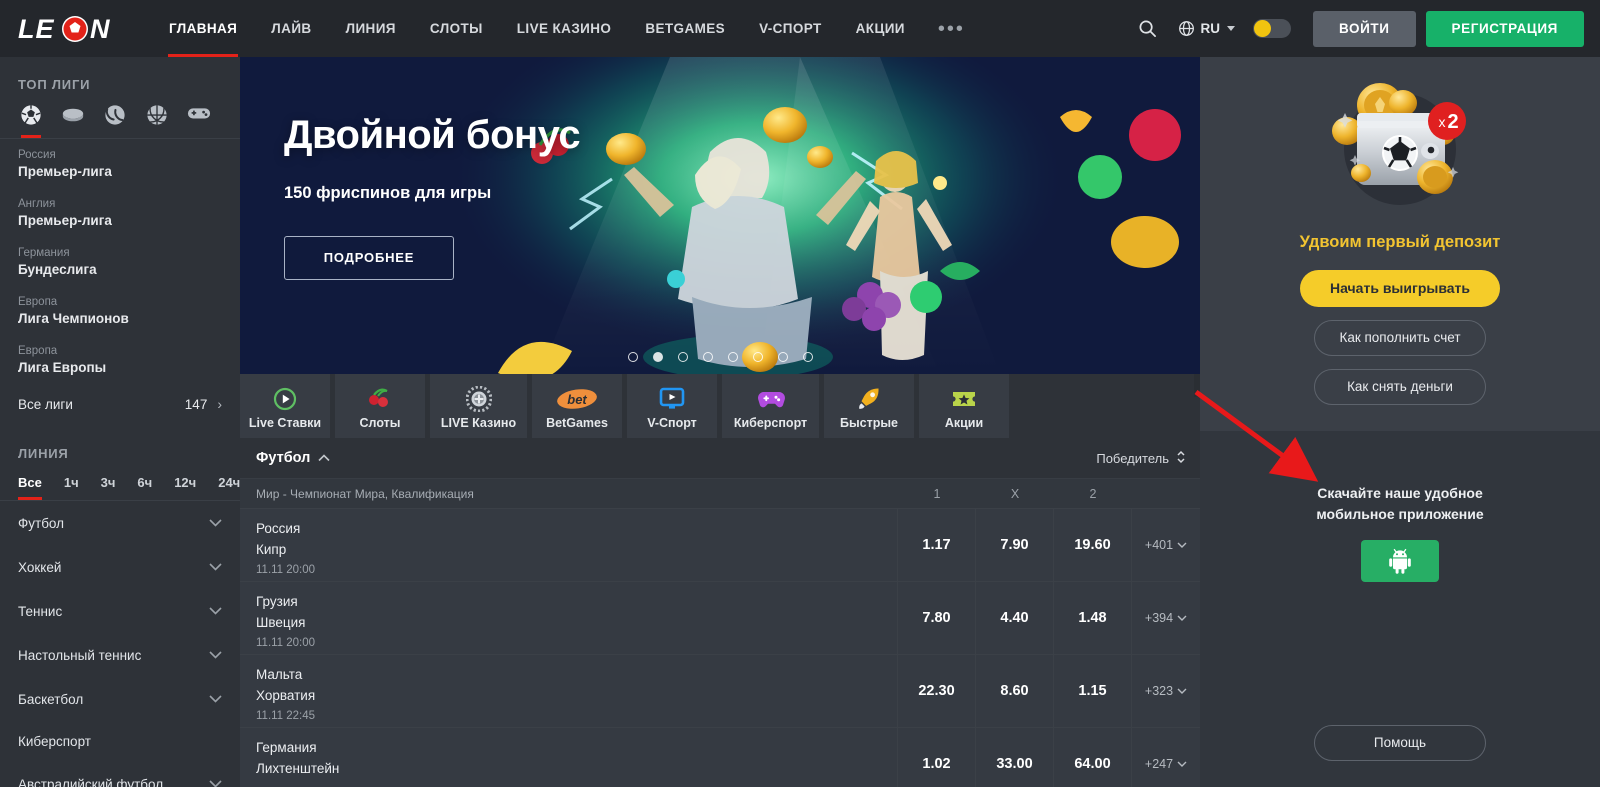 This screenshot has height=787, width=1600. Describe the element at coordinates (1141, 458) in the screenshot. I see `sort-selector: Победитель` at that location.